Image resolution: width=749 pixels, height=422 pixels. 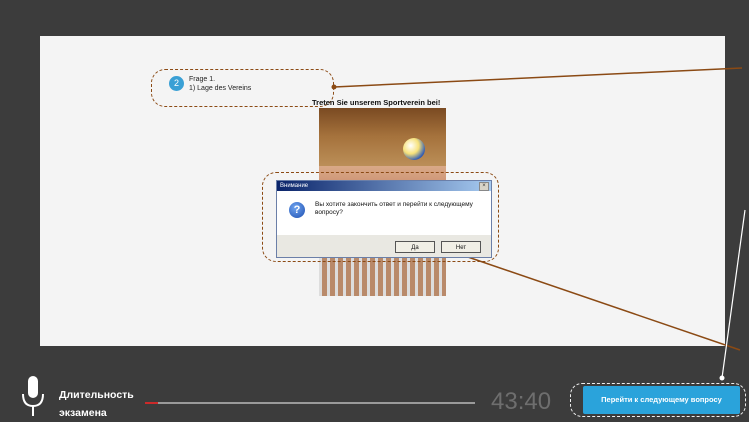 I want to click on exam-timer: 43:40, so click(x=521, y=401).